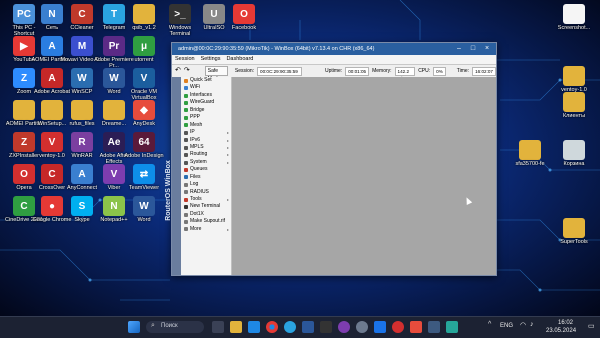 This screenshot has height=338, width=600. I want to click on language-indicator: ENG, so click(506, 326).